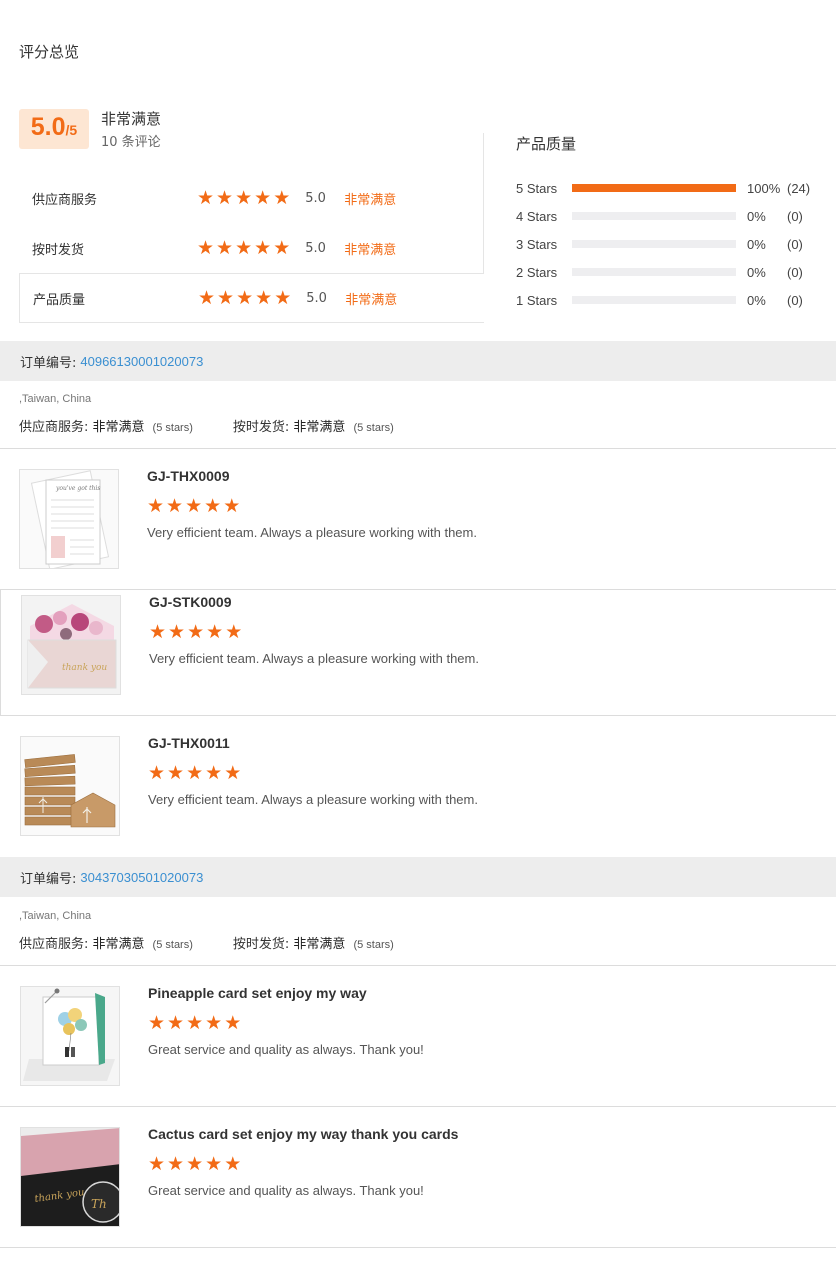  Describe the element at coordinates (373, 428) in the screenshot. I see `order-shipping-stars: (5 stars)` at that location.